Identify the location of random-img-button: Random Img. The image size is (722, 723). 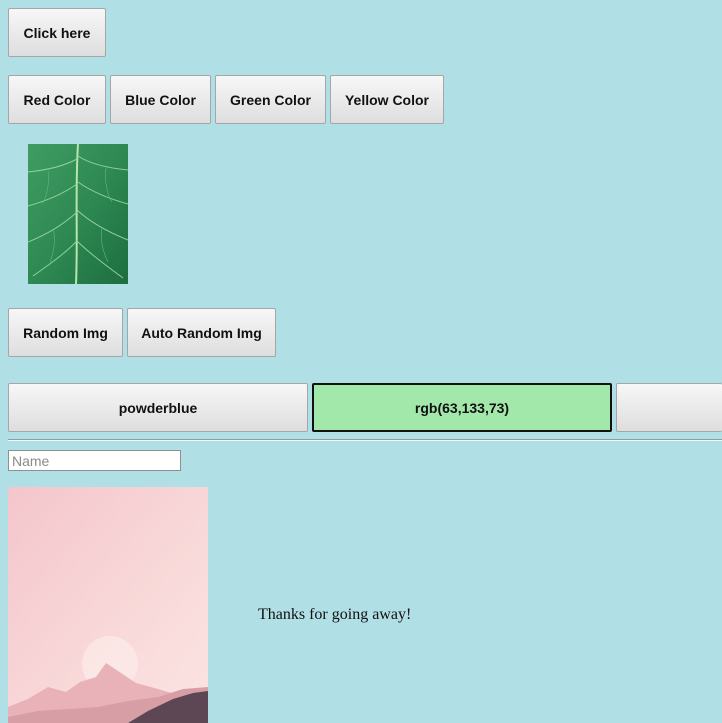
(65, 332).